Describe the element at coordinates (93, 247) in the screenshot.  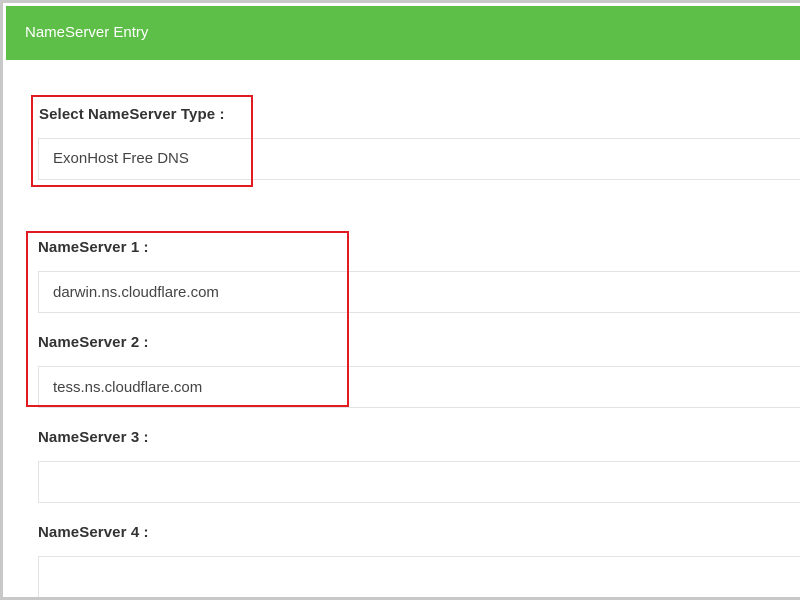
I see `nameserver-1-label: NameServer 1 :` at that location.